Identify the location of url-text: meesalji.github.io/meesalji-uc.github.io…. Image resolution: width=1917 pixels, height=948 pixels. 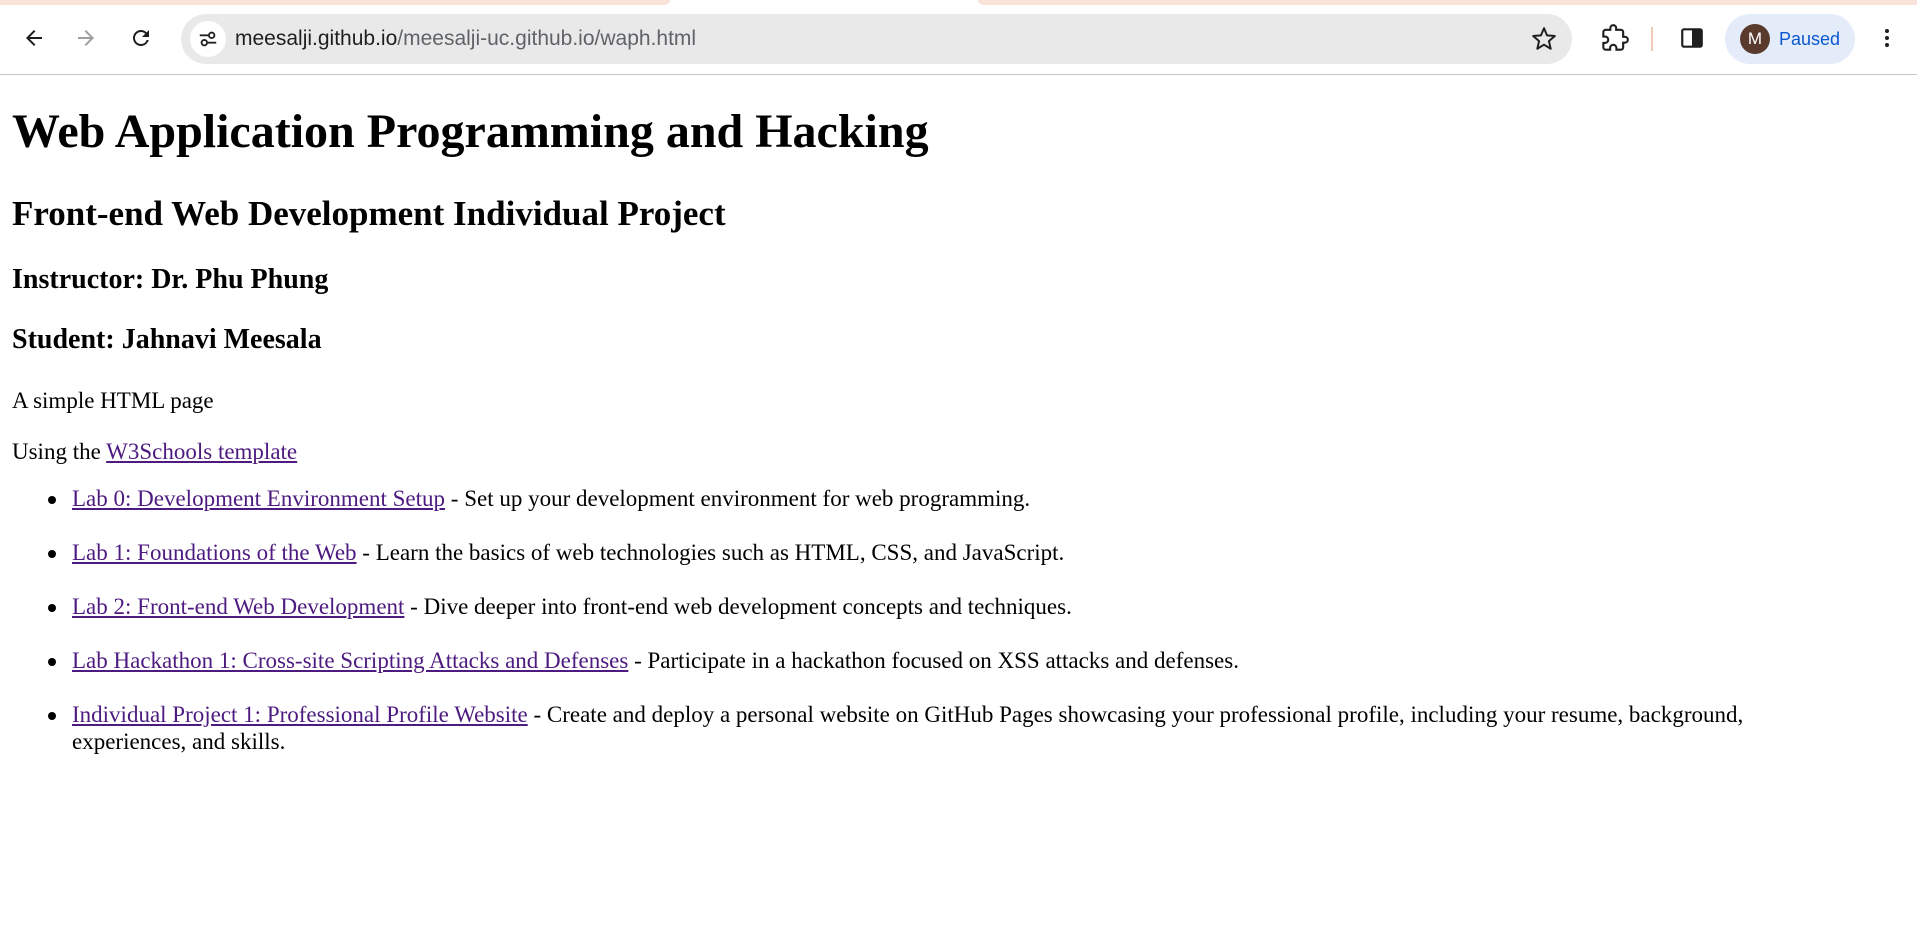
(465, 39).